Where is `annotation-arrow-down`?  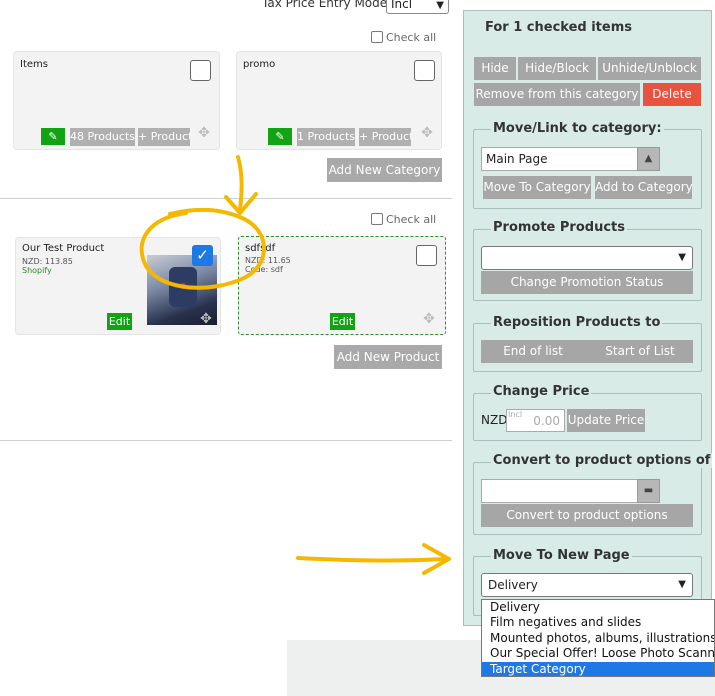 annotation-arrow-down is located at coordinates (240, 183).